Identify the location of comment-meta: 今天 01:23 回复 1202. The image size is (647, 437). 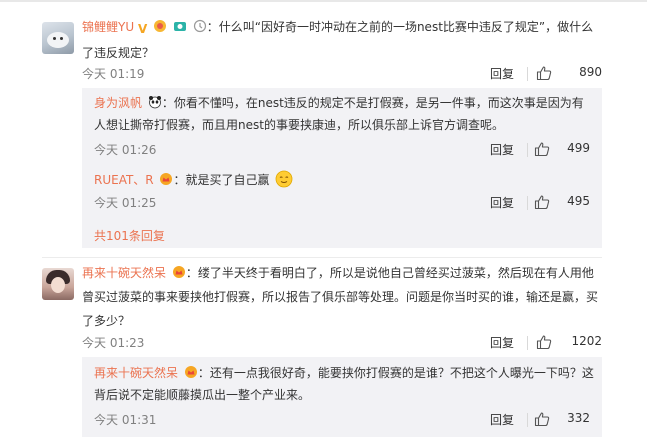
(342, 342).